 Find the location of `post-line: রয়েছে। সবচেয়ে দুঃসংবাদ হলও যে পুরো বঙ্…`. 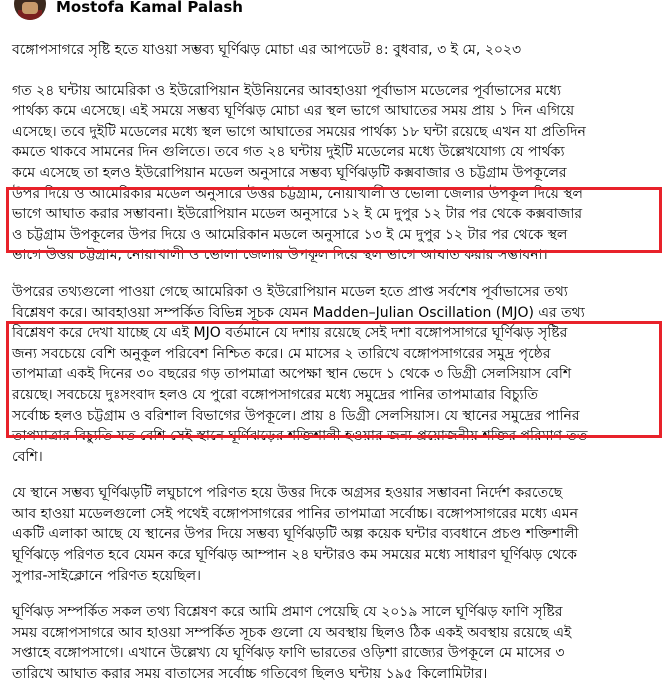

post-line: রয়েছে। সবচেয়ে দুঃসংবাদ হলও যে পুরো বঙ্… is located at coordinates (275, 394).